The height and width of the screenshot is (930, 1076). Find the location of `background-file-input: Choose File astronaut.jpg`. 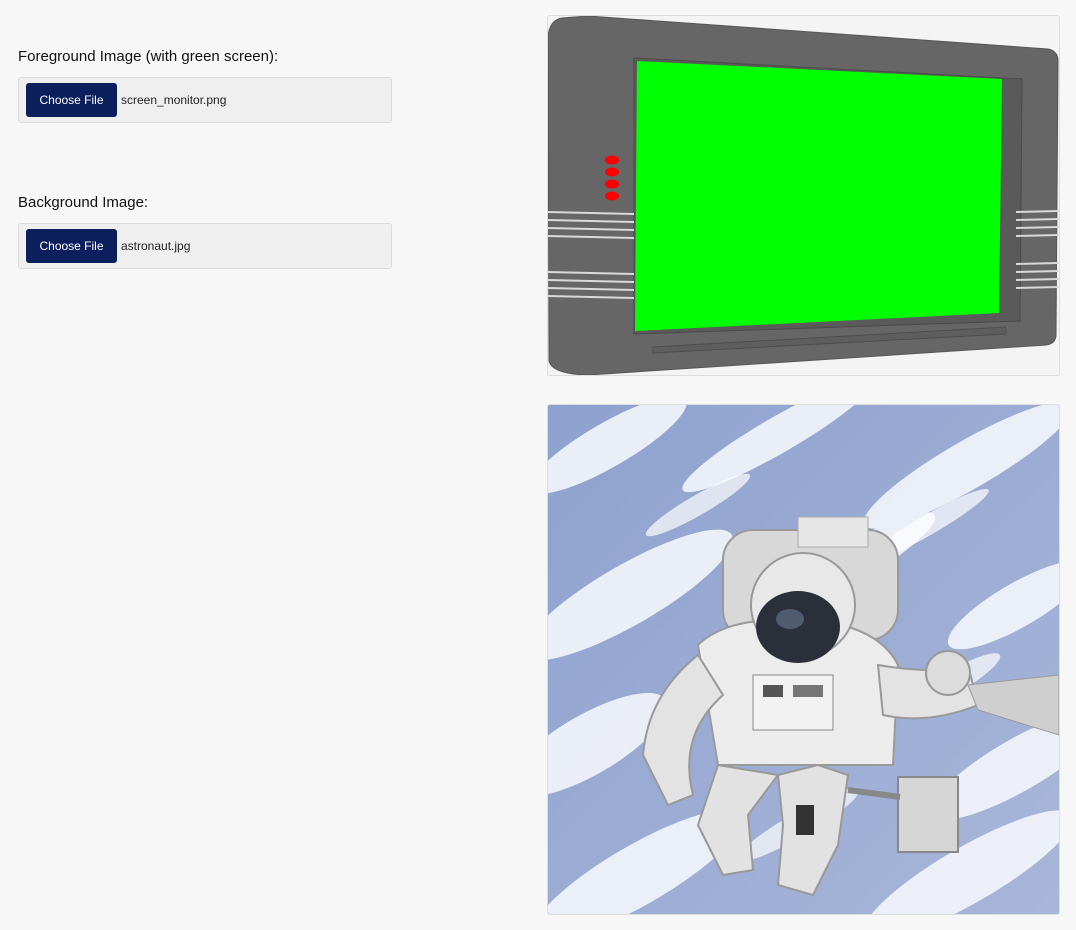

background-file-input: Choose File astronaut.jpg is located at coordinates (205, 246).